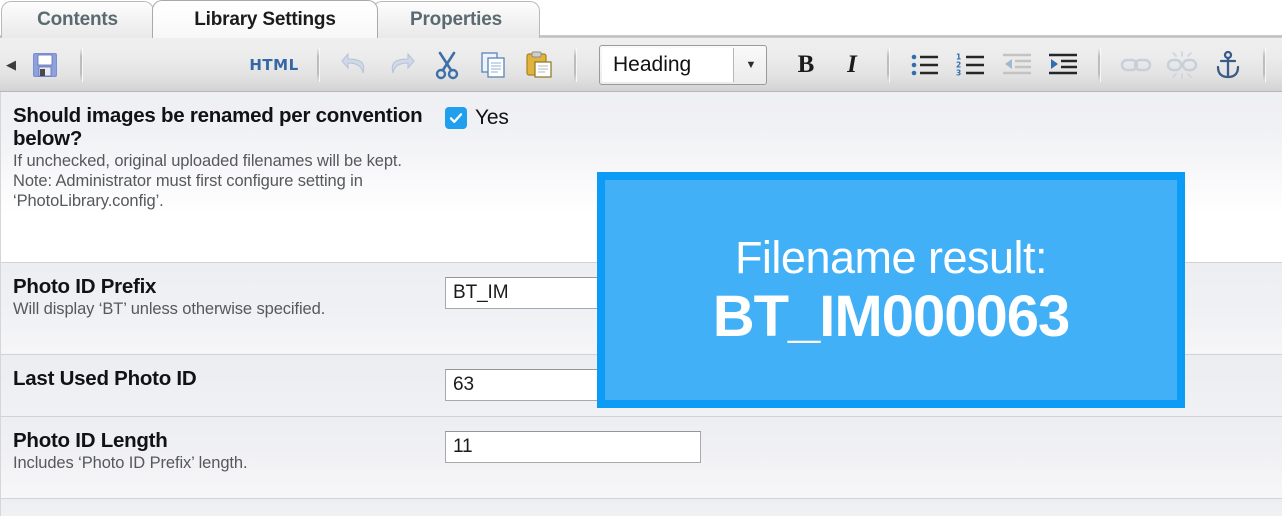 The height and width of the screenshot is (516, 1282). Describe the element at coordinates (45, 65) in the screenshot. I see `save-icon` at that location.